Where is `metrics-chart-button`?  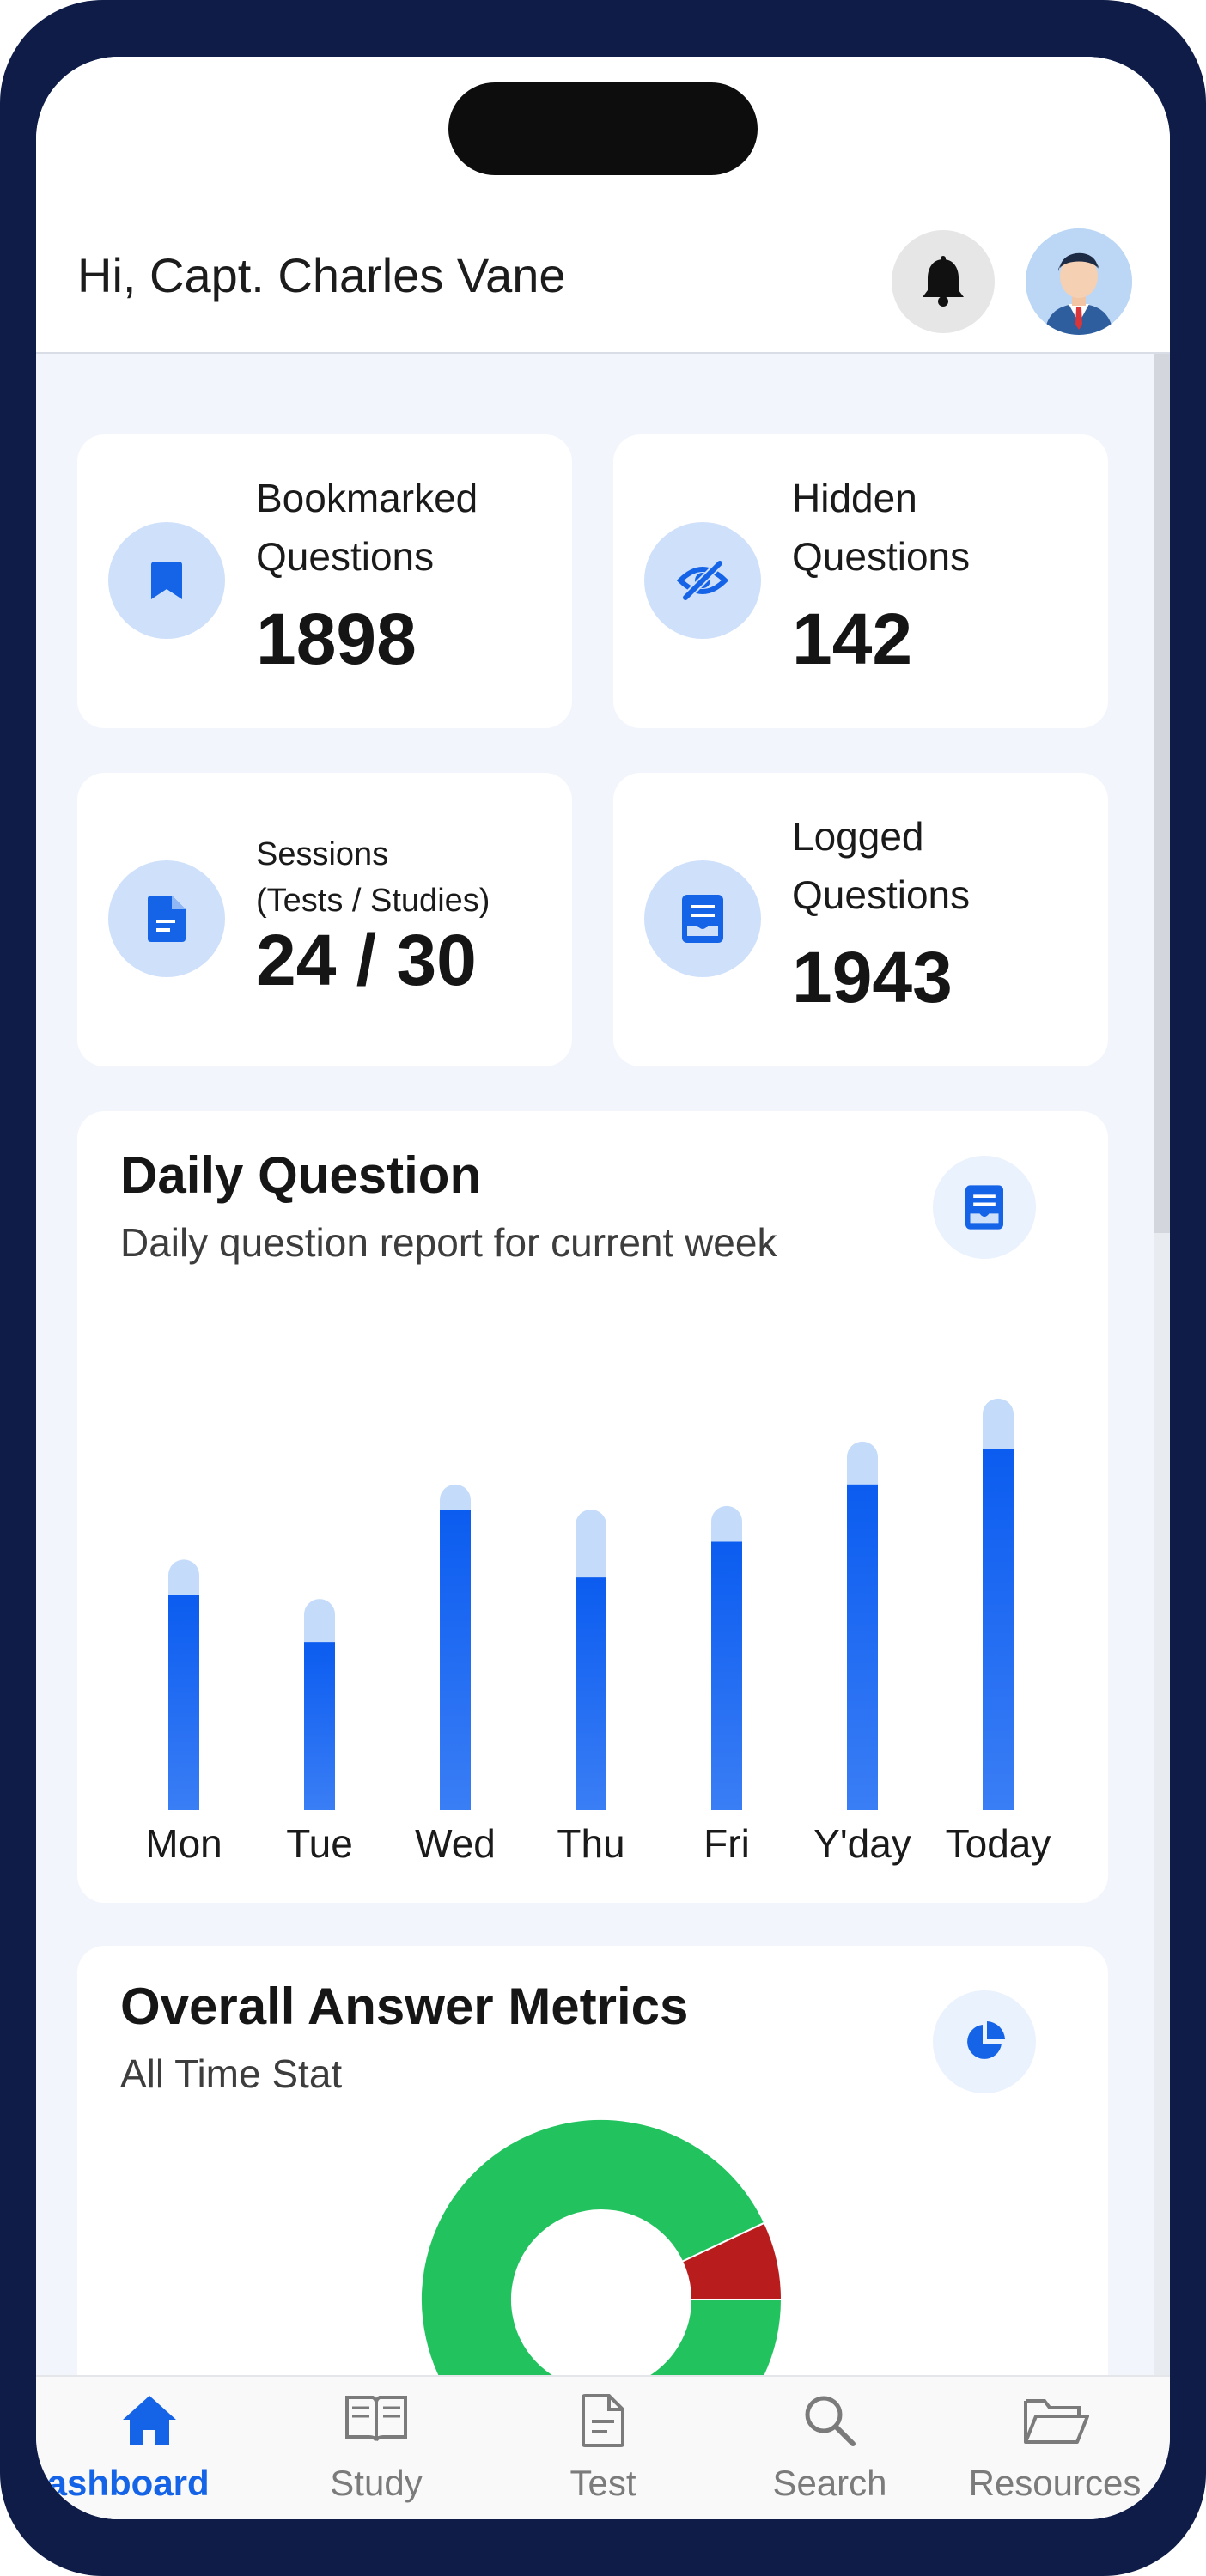 metrics-chart-button is located at coordinates (984, 2041).